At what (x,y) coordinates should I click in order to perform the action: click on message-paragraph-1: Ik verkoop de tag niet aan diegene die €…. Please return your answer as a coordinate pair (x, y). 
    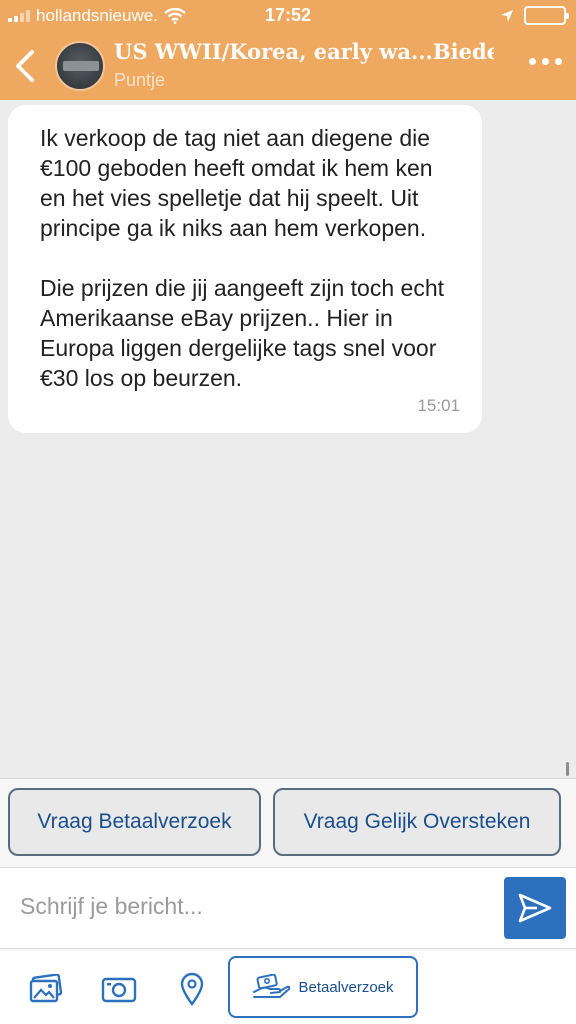
    Looking at the image, I should click on (236, 183).